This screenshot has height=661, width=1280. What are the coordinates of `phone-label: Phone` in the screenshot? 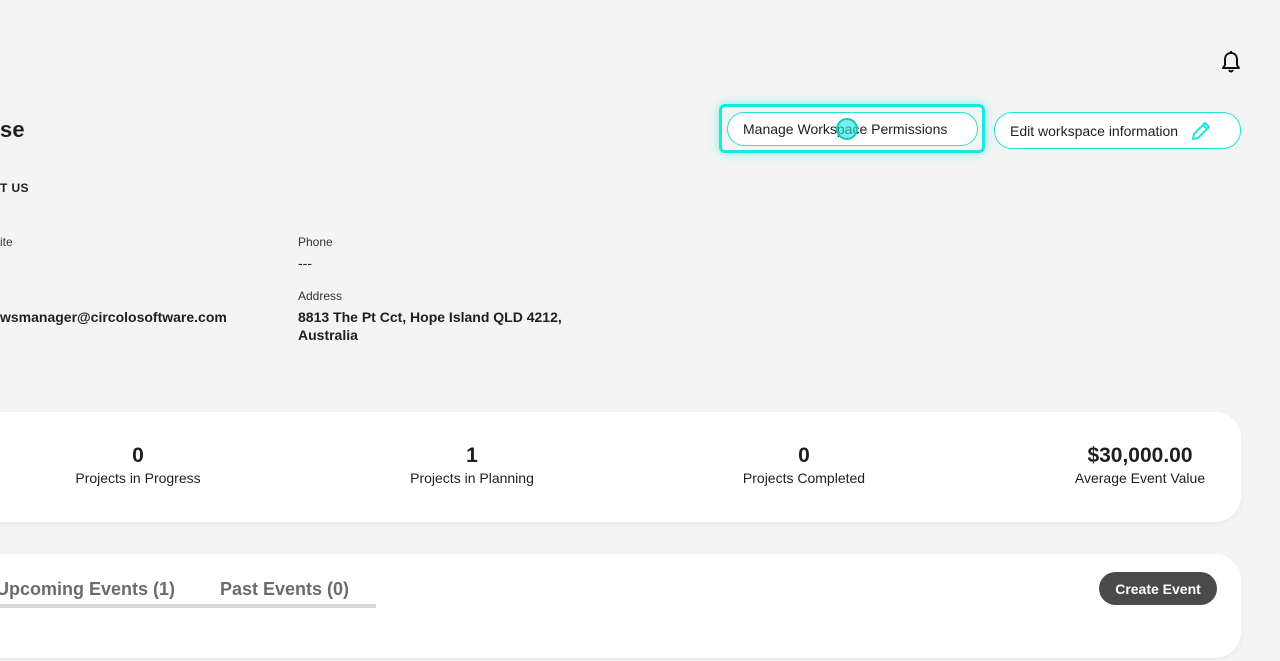 It's located at (315, 242).